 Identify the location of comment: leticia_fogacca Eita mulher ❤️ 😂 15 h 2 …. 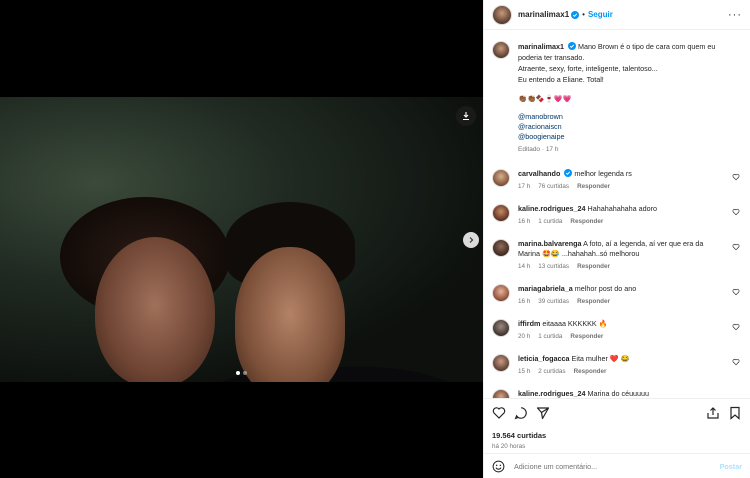
(617, 364).